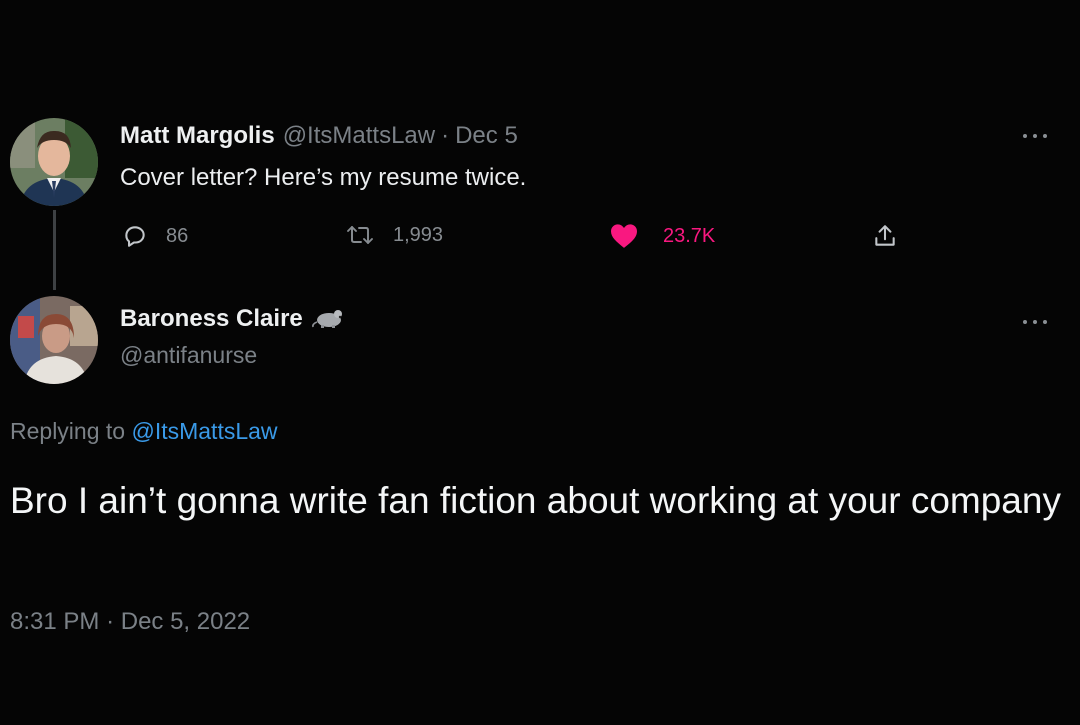  I want to click on replying-to-line: Replying to @ItsMattsLaw, so click(144, 431).